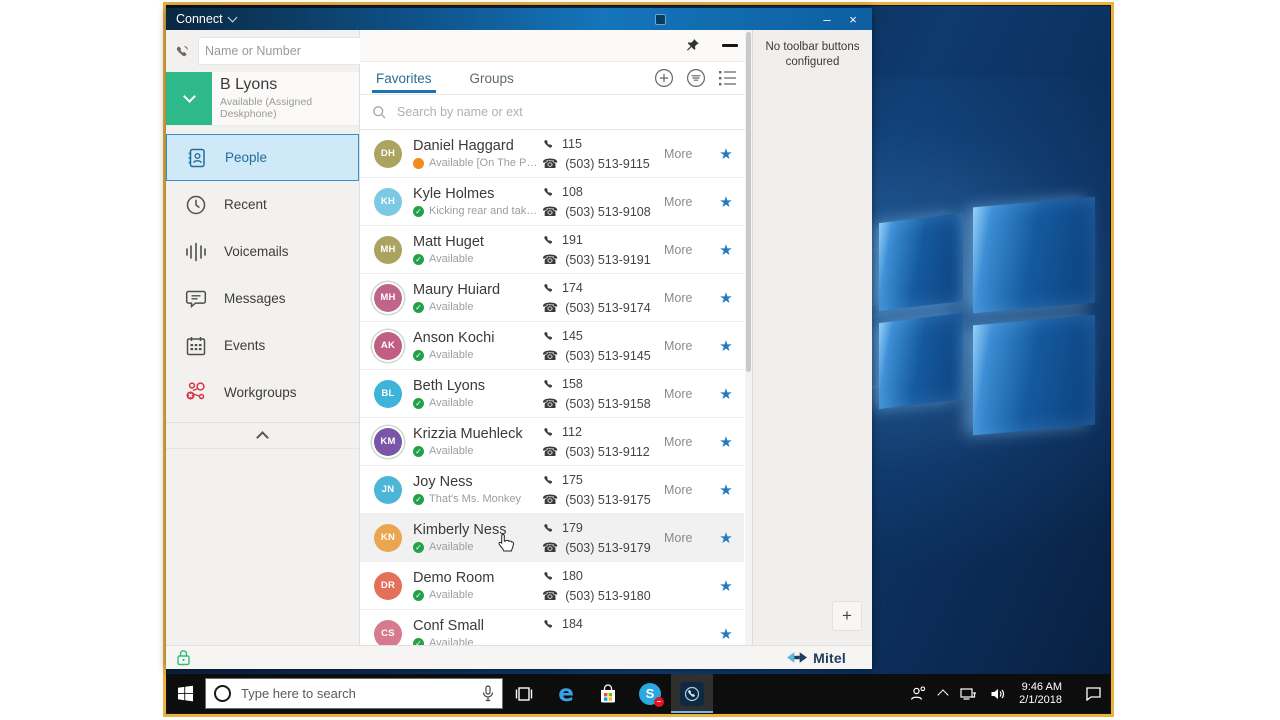  I want to click on phone-line: ☎ (503) 513-9179, so click(603, 548).